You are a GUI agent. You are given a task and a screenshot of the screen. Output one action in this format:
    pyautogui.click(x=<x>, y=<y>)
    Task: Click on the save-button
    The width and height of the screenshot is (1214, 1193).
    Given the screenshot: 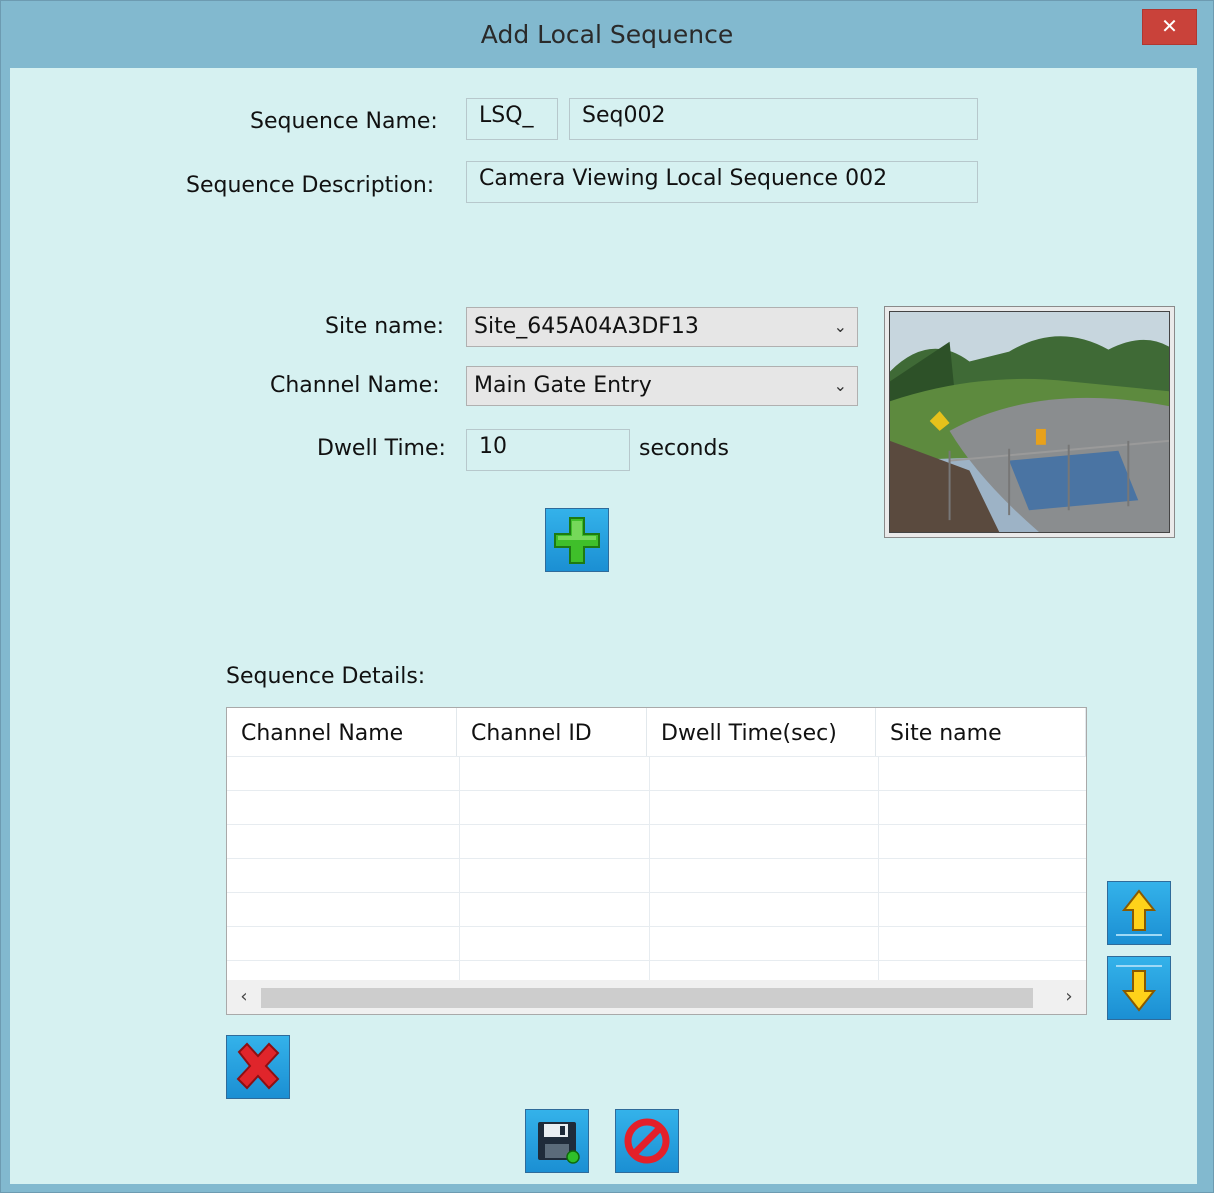 What is the action you would take?
    pyautogui.click(x=557, y=1141)
    